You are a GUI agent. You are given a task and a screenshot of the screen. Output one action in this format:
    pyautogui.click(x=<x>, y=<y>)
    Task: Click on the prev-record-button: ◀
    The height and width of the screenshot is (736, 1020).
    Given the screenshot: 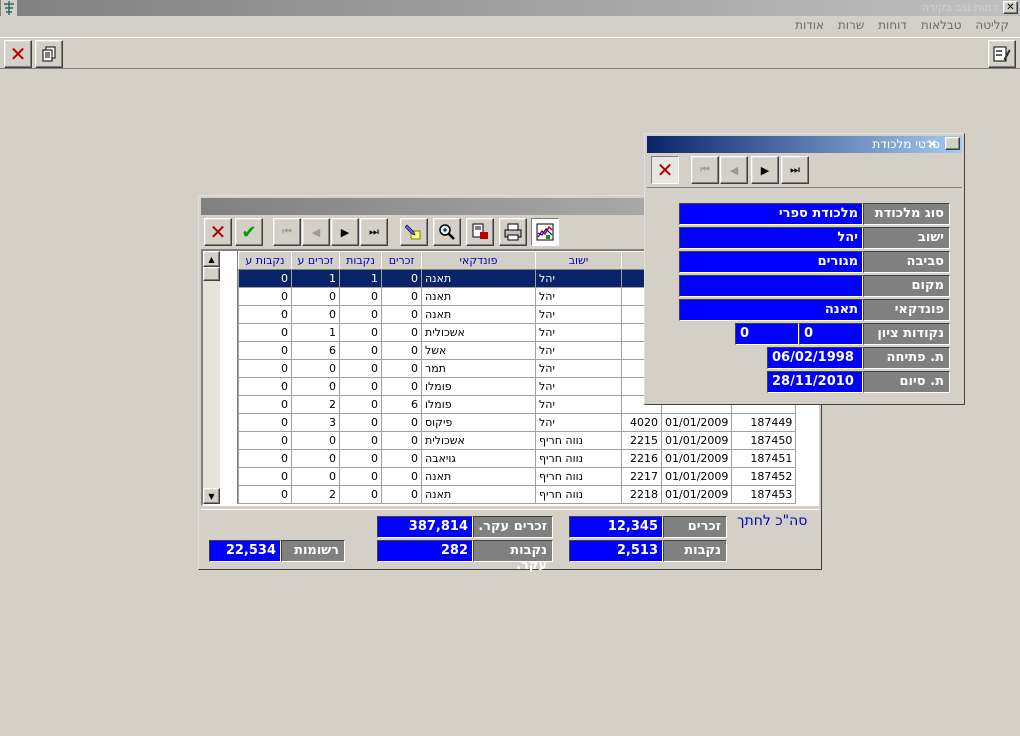 What is the action you would take?
    pyautogui.click(x=316, y=232)
    